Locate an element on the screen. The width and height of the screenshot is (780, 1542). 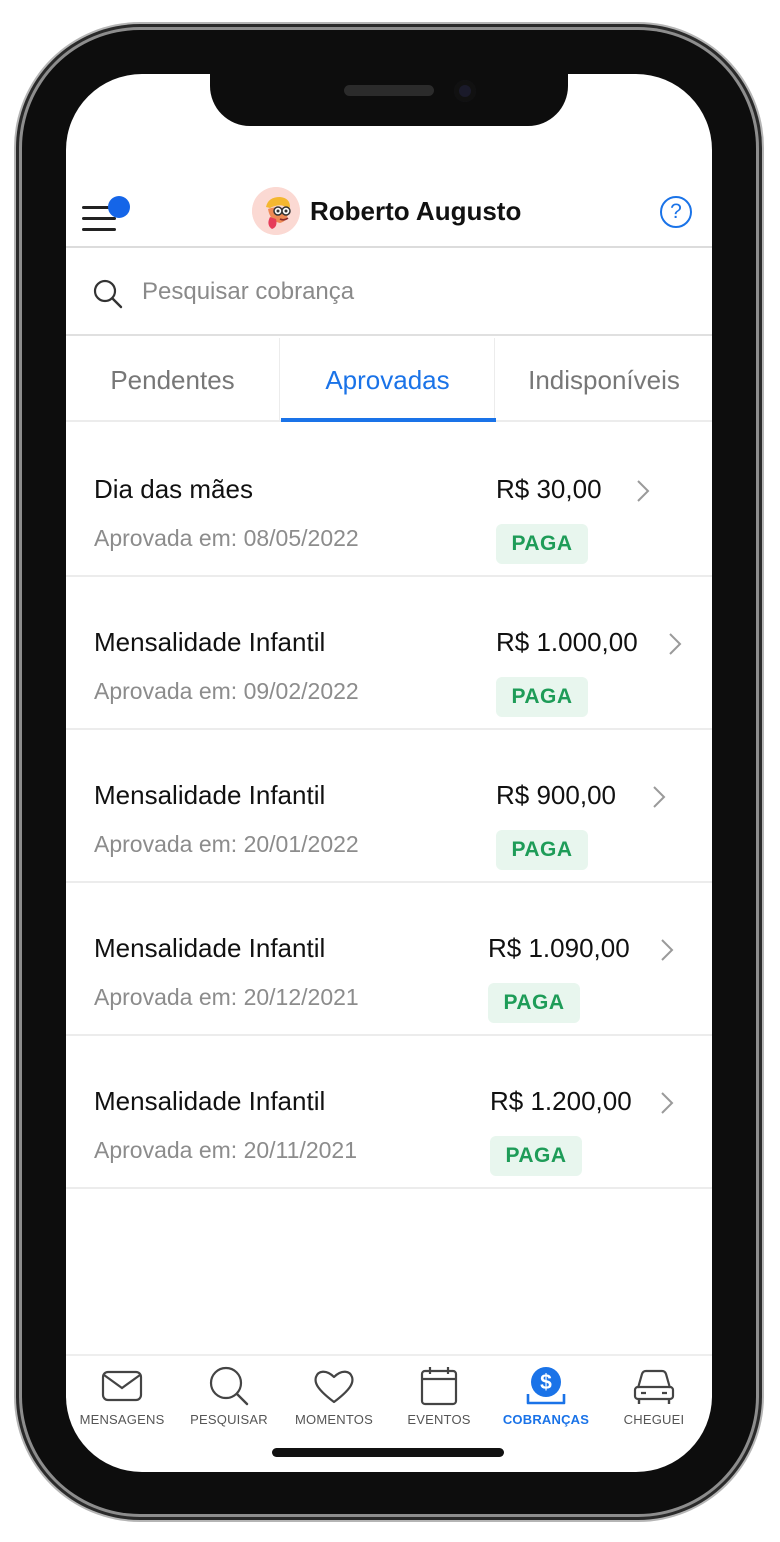
notch-speaker is located at coordinates (389, 90).